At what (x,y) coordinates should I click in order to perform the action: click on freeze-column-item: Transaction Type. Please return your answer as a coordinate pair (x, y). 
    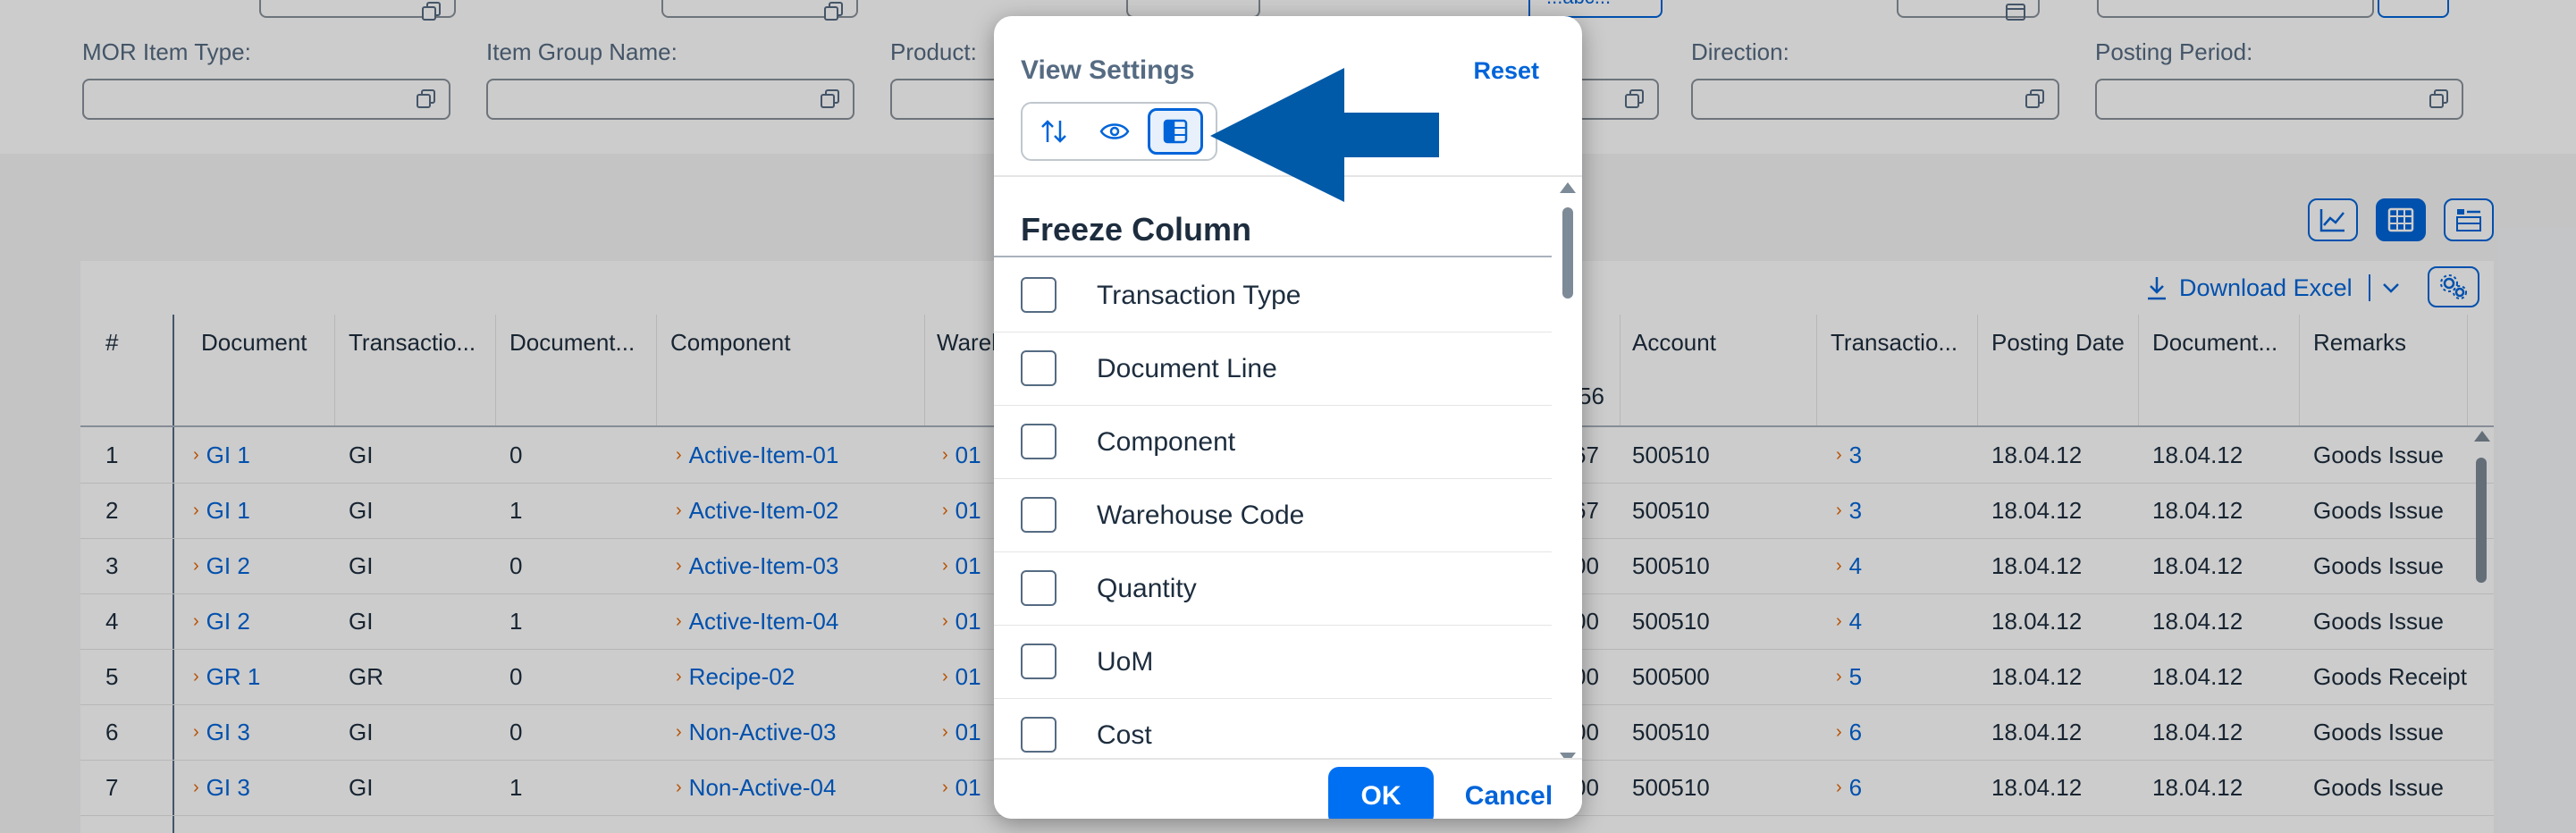
    Looking at the image, I should click on (1273, 296).